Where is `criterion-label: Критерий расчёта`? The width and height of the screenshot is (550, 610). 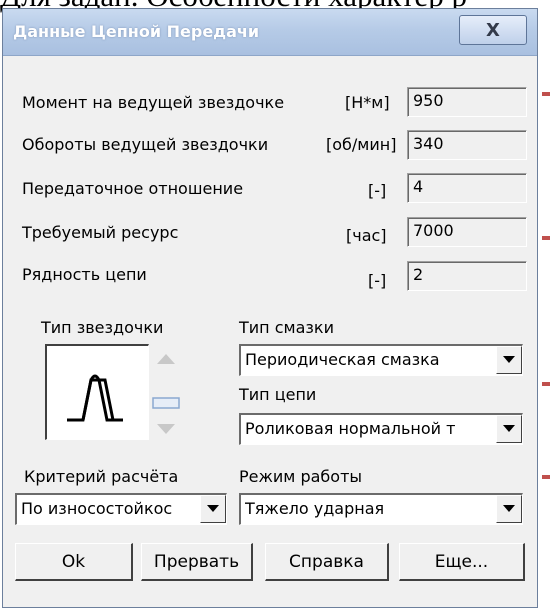 criterion-label: Критерий расчёта is located at coordinates (101, 476).